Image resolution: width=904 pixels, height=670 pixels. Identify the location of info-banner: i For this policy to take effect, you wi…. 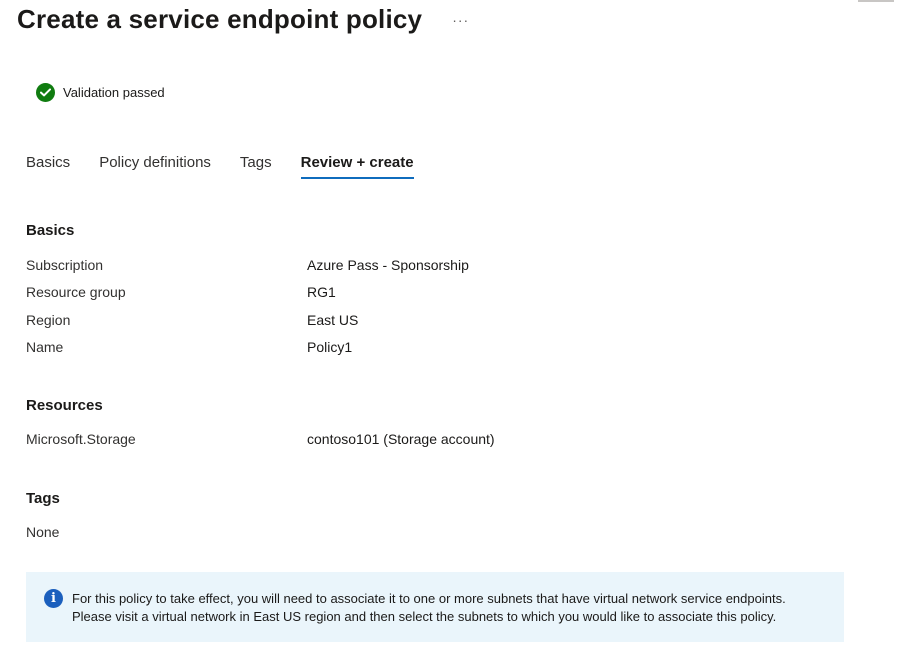
(435, 607).